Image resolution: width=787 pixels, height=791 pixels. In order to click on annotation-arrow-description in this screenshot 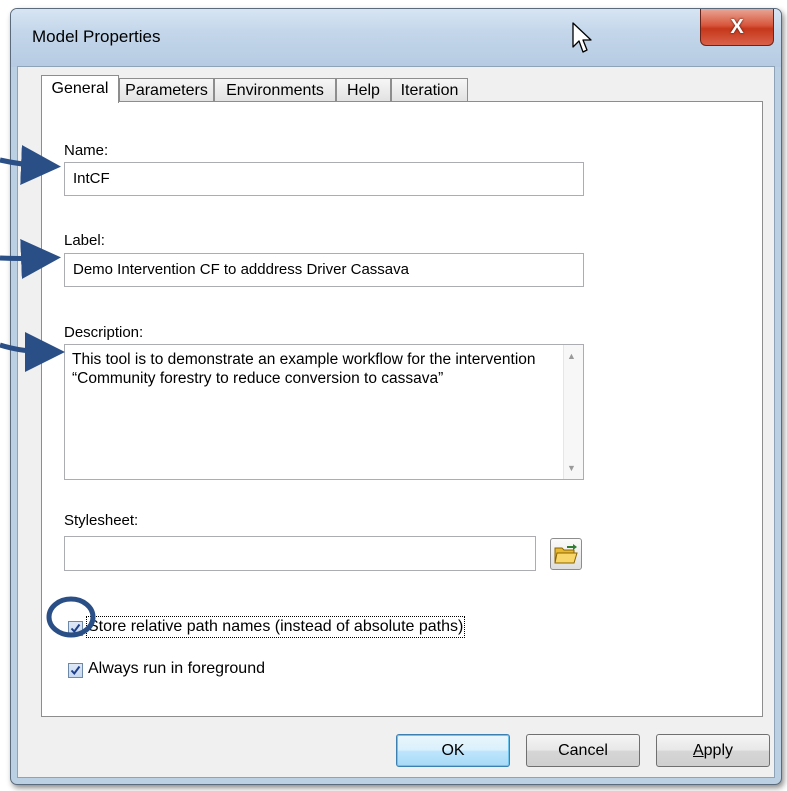, I will do `click(32, 351)`.